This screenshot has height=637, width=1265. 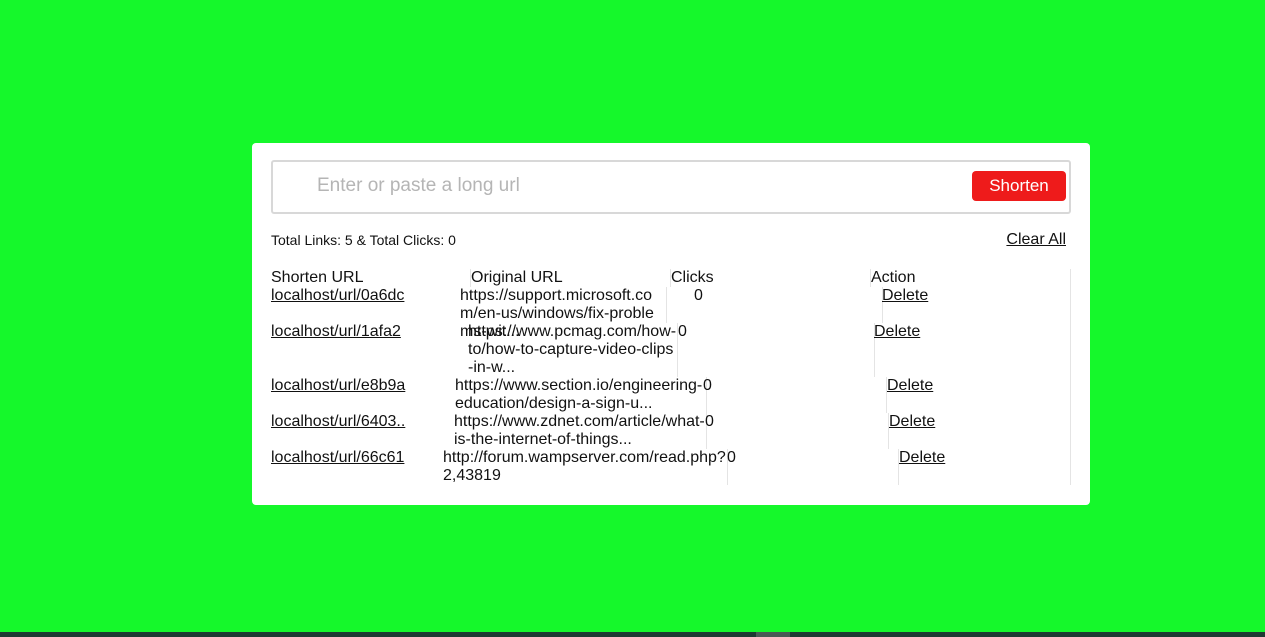 I want to click on short-url-link: localhost/url/0a6dc, so click(x=337, y=295).